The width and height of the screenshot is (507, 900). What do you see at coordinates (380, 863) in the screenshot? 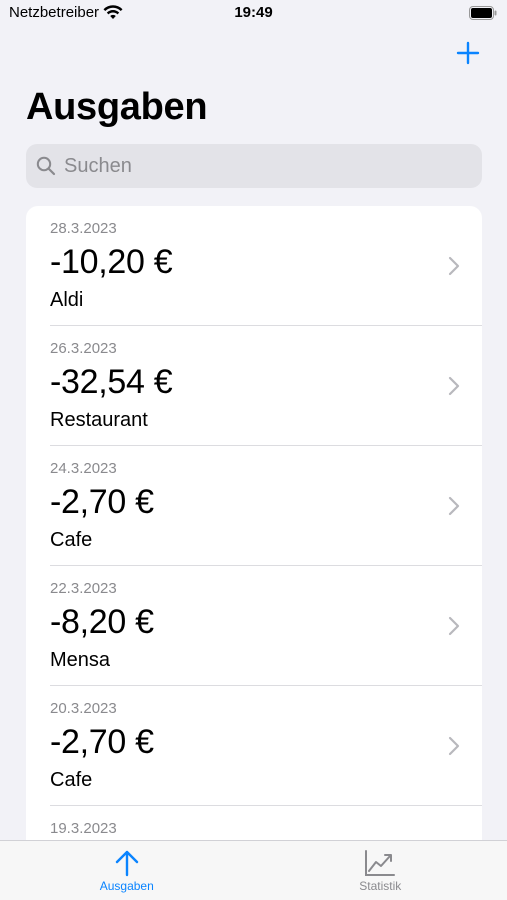
I see `chart-icon` at bounding box center [380, 863].